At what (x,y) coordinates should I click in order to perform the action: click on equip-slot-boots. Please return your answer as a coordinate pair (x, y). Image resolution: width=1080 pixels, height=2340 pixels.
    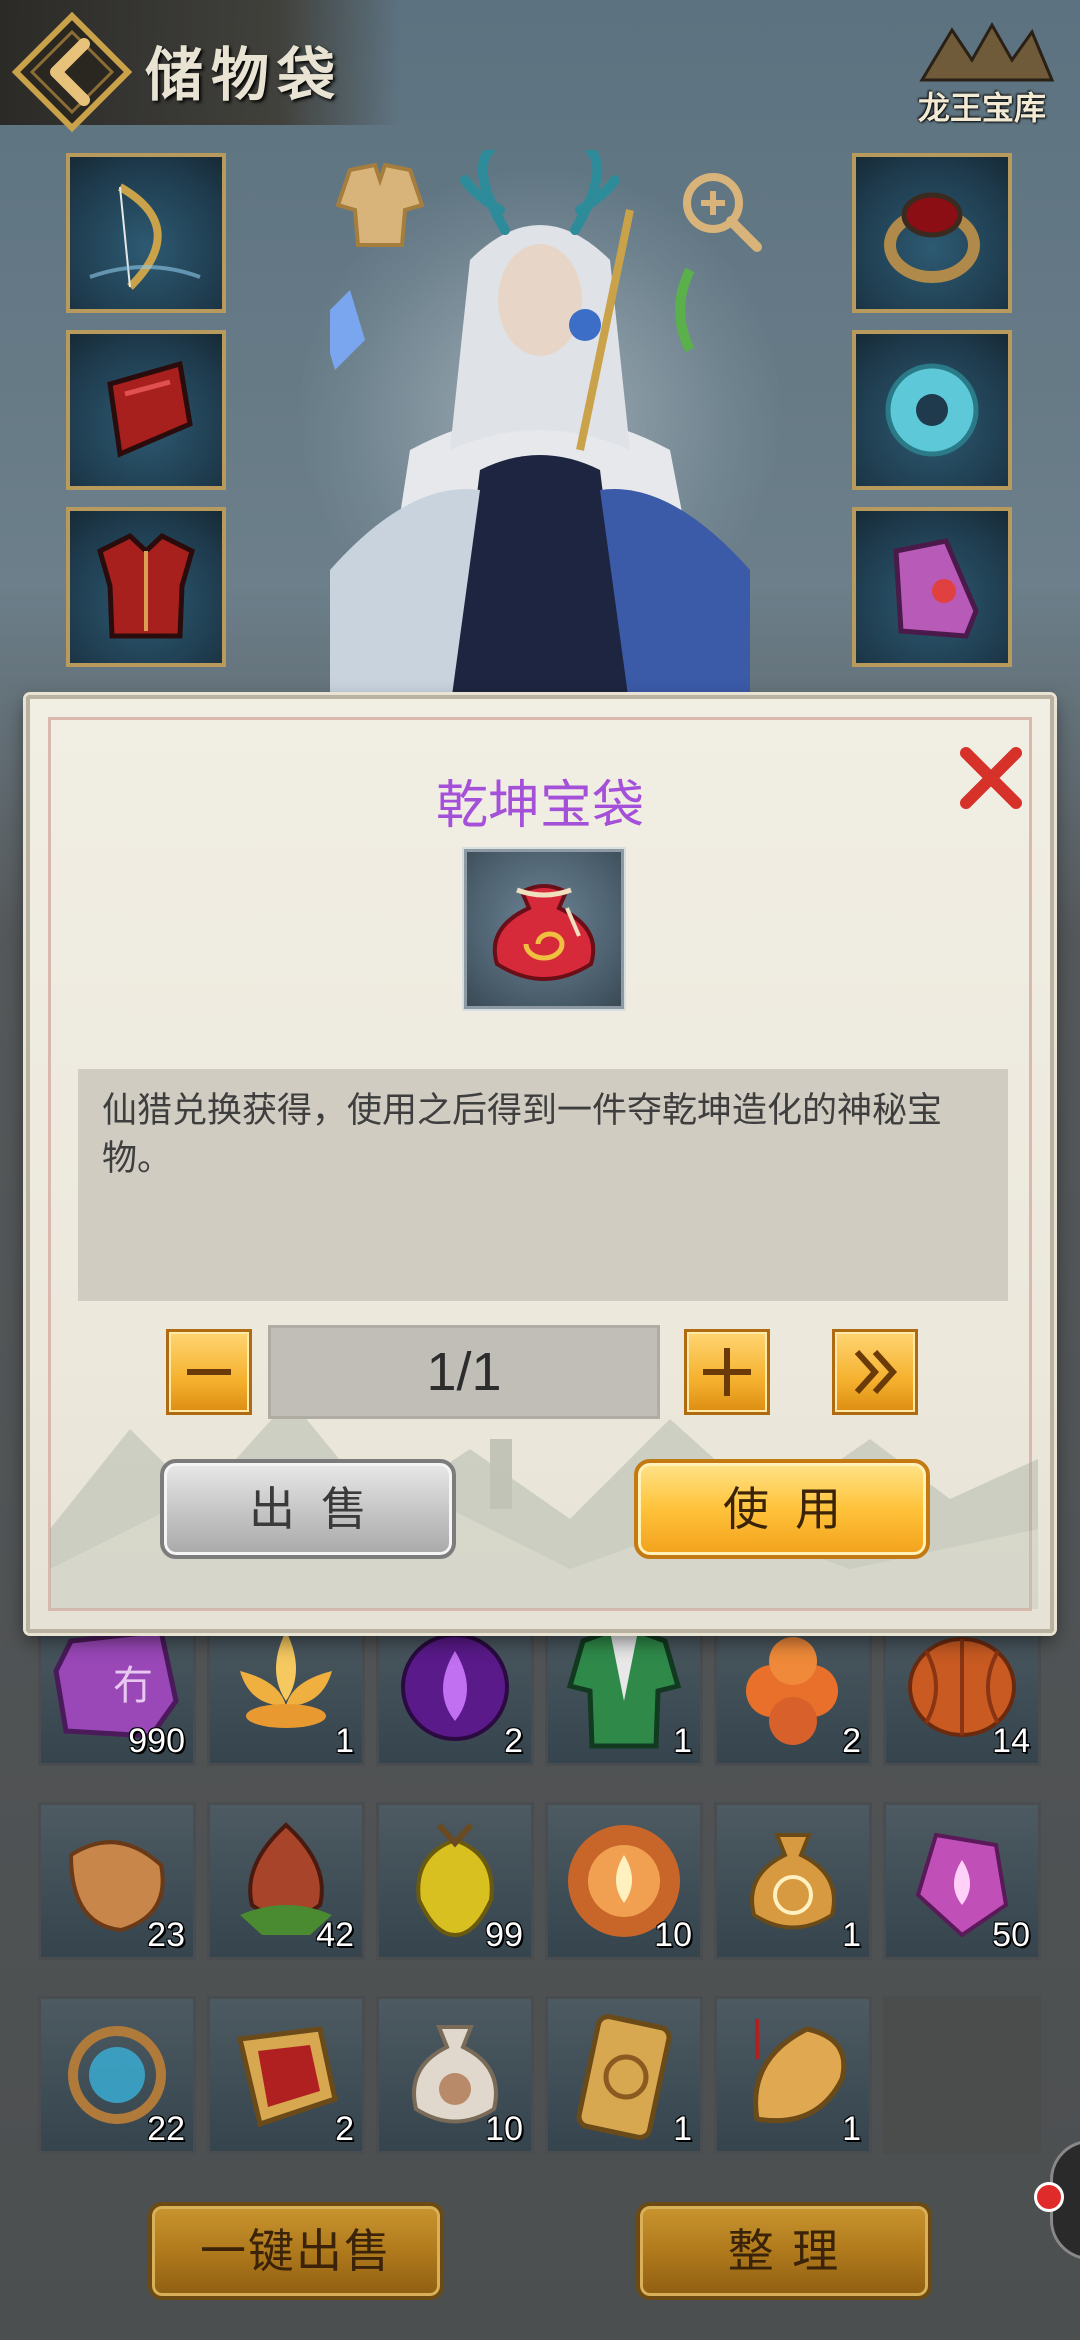
    Looking at the image, I should click on (932, 587).